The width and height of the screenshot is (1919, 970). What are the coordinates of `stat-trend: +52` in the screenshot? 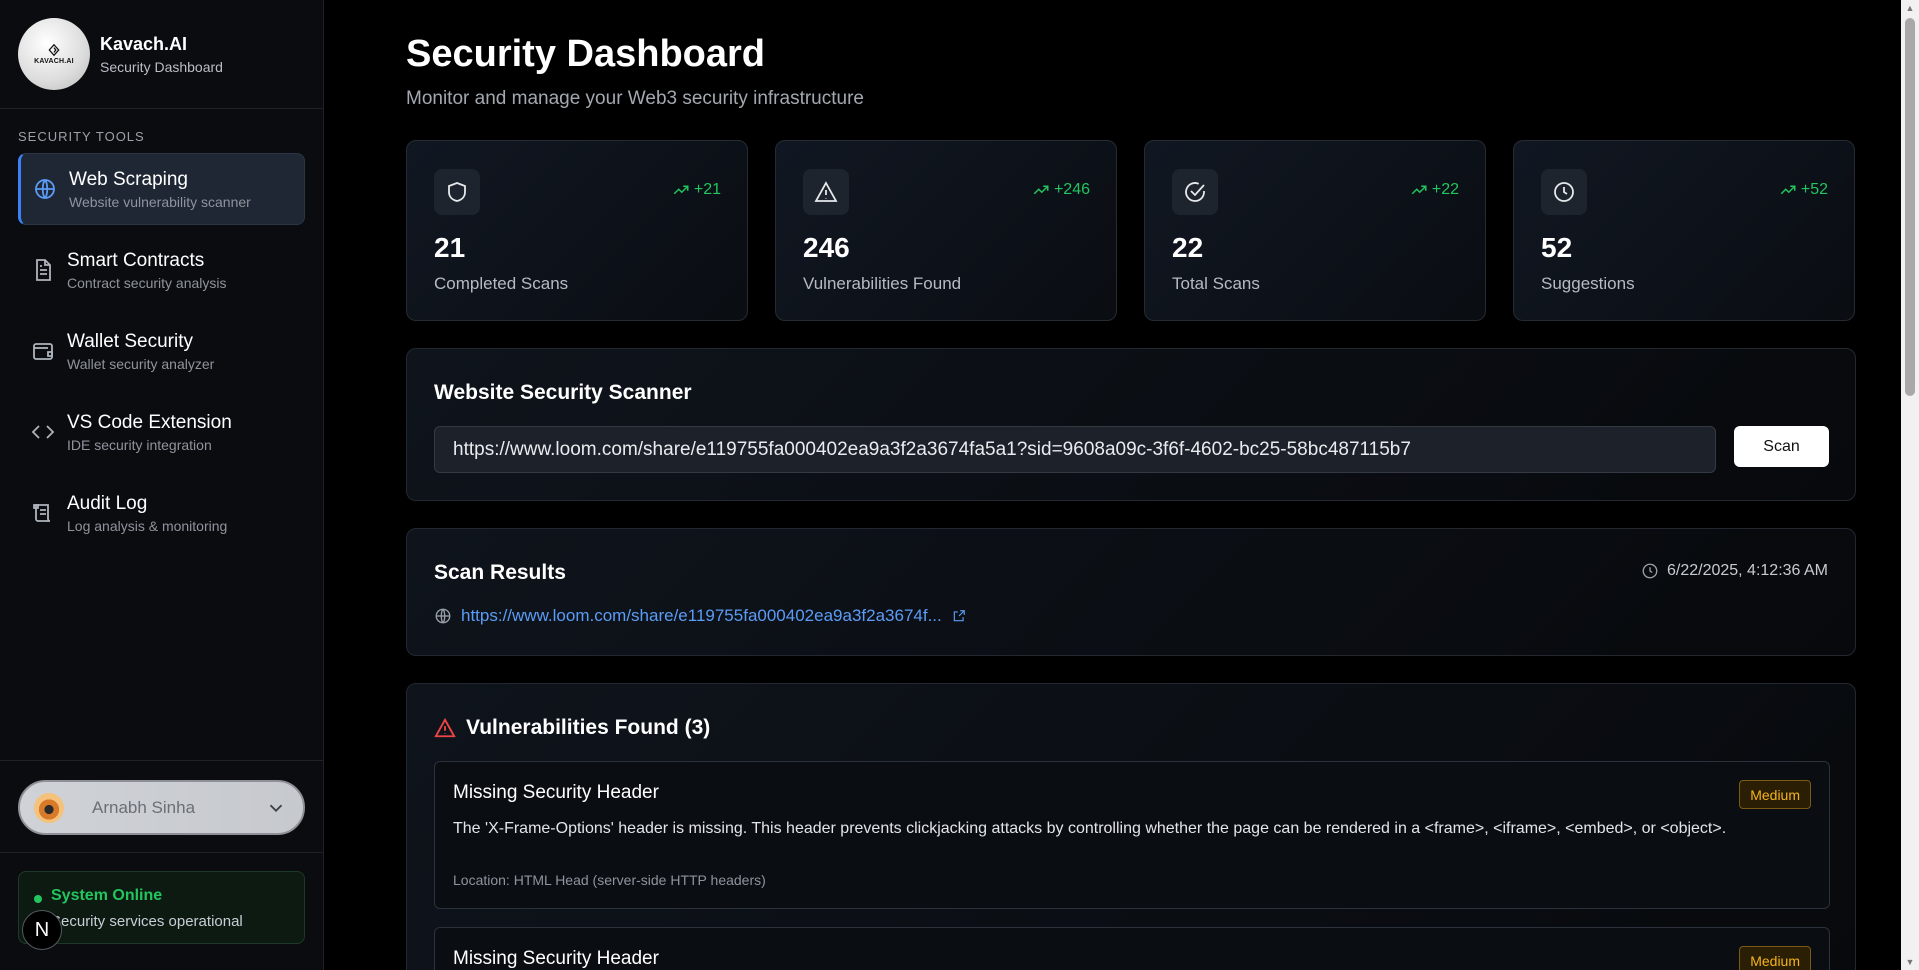 It's located at (1803, 190).